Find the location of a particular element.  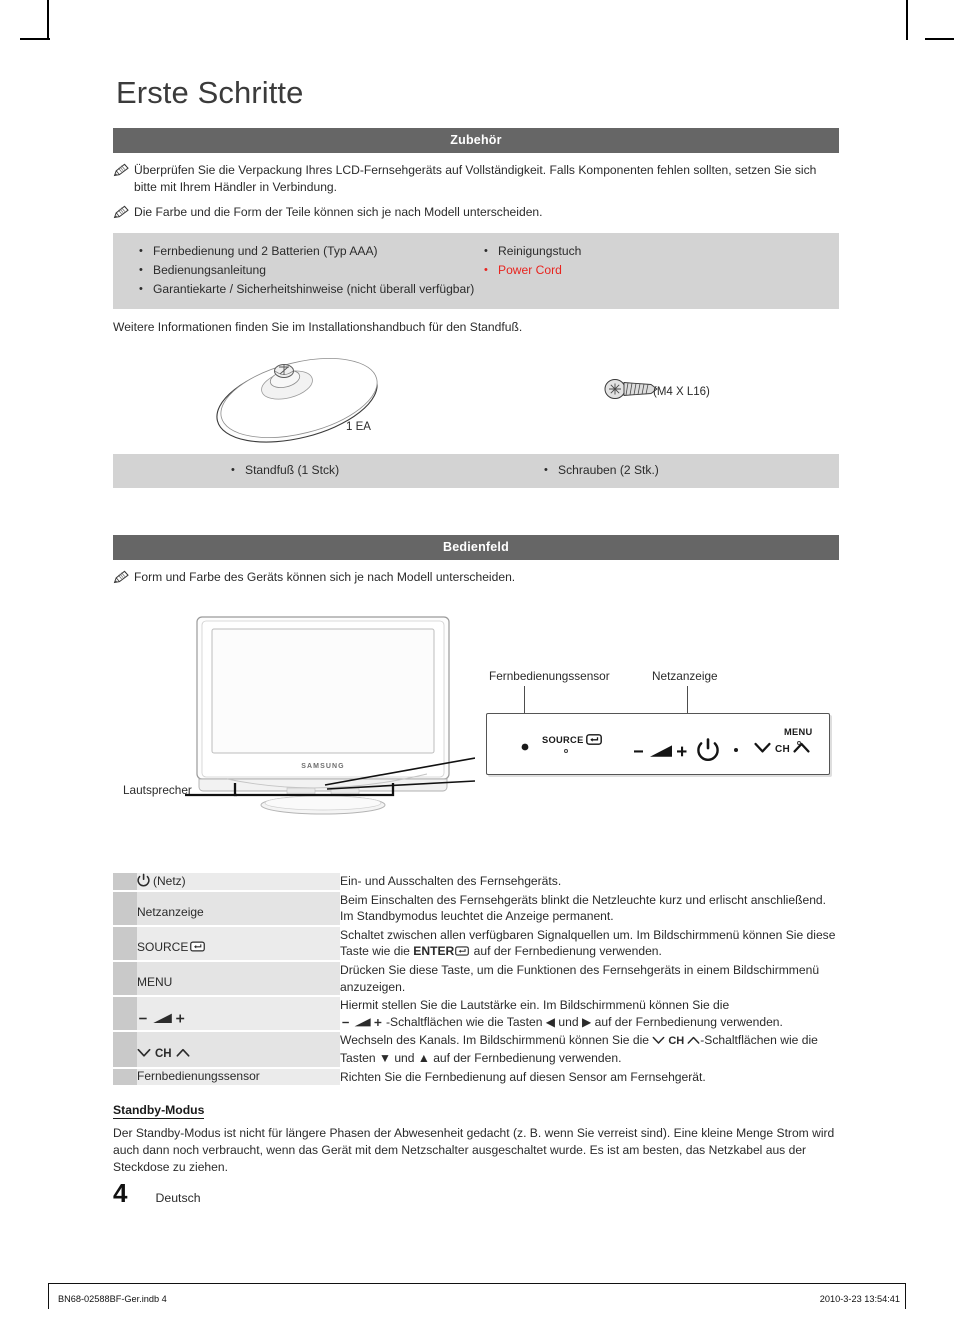

table-key-label: CH is located at coordinates (163, 1054).